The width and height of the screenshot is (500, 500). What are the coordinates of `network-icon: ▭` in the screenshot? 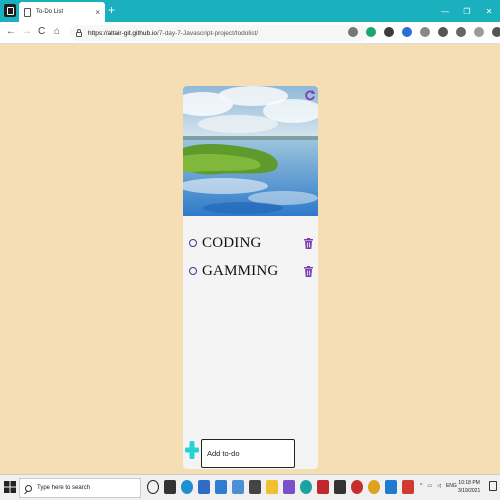 It's located at (429, 486).